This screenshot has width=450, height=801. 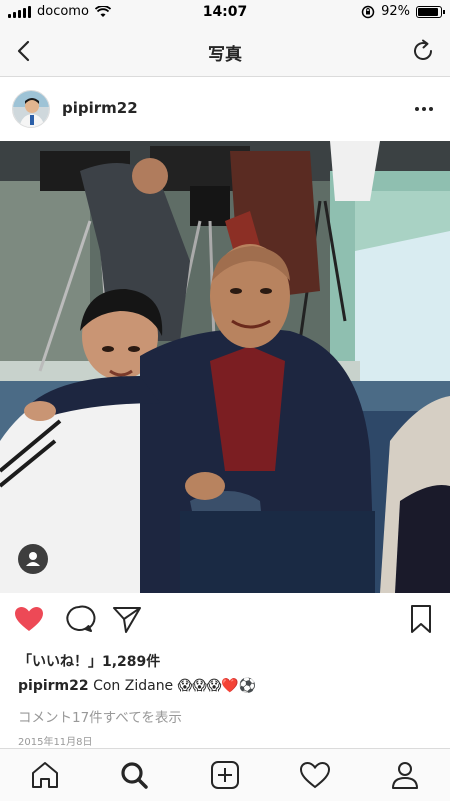 I want to click on battery-icon, so click(x=430, y=11).